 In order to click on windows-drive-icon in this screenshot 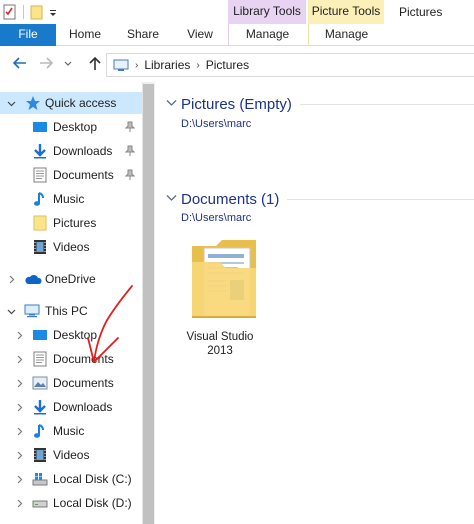, I will do `click(40, 479)`.